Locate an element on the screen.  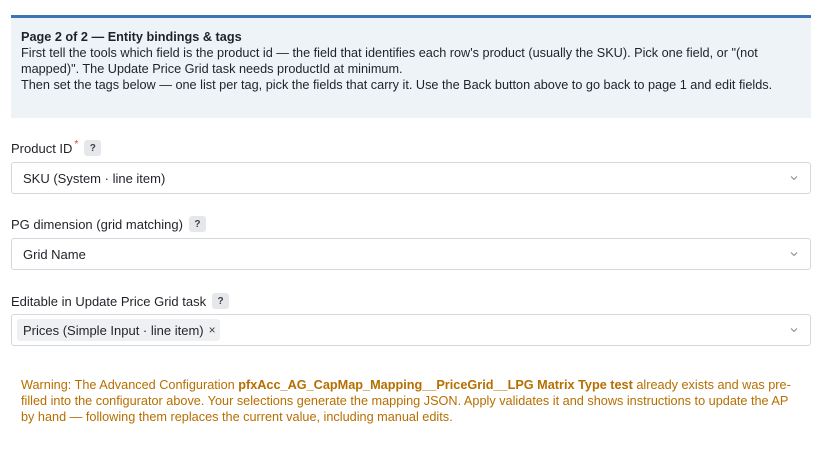
required-marker: * is located at coordinates (76, 144).